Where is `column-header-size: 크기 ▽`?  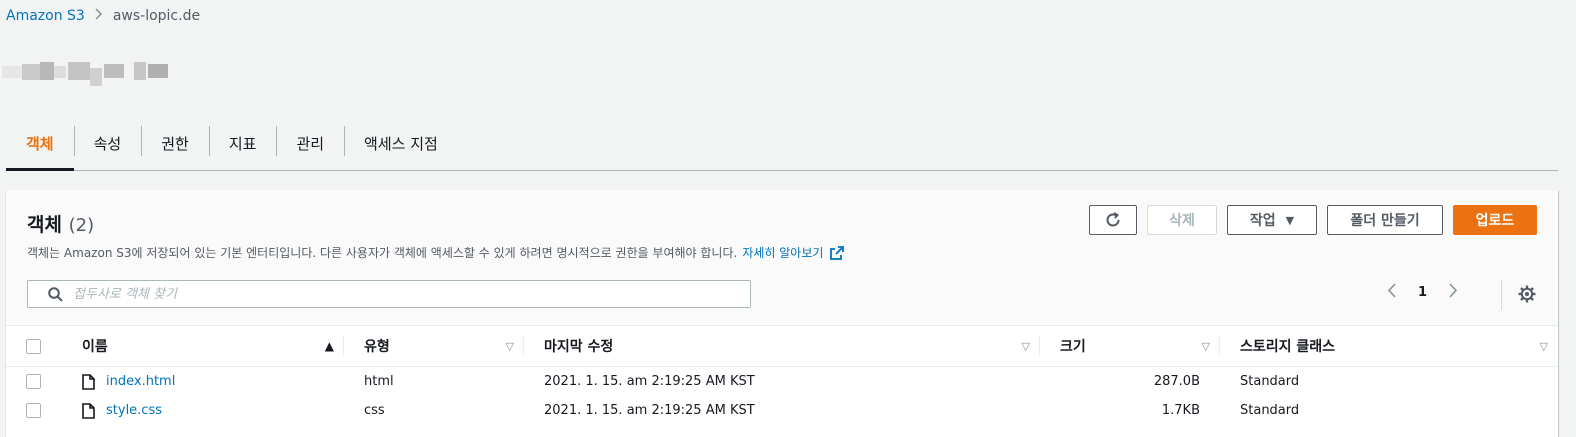
column-header-size: 크기 ▽ is located at coordinates (1130, 346).